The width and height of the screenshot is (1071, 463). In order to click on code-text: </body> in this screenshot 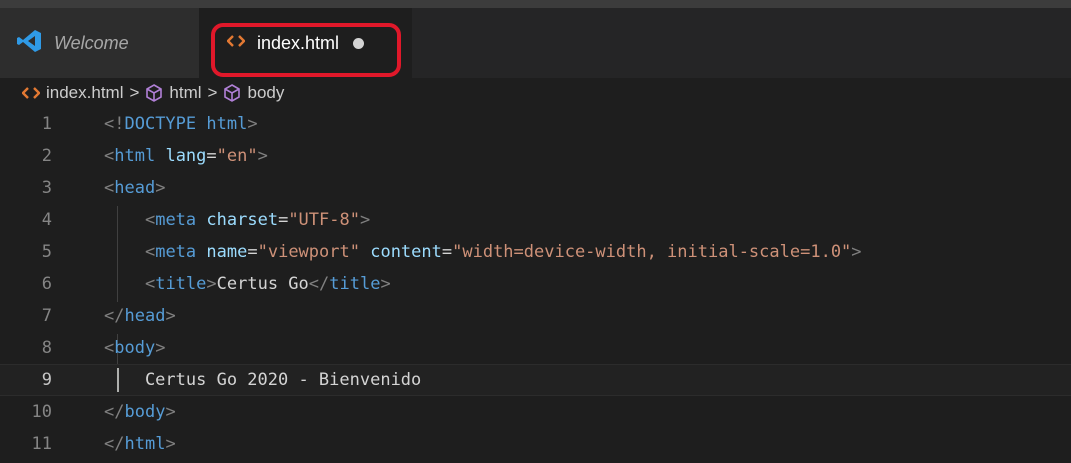, I will do `click(140, 412)`.